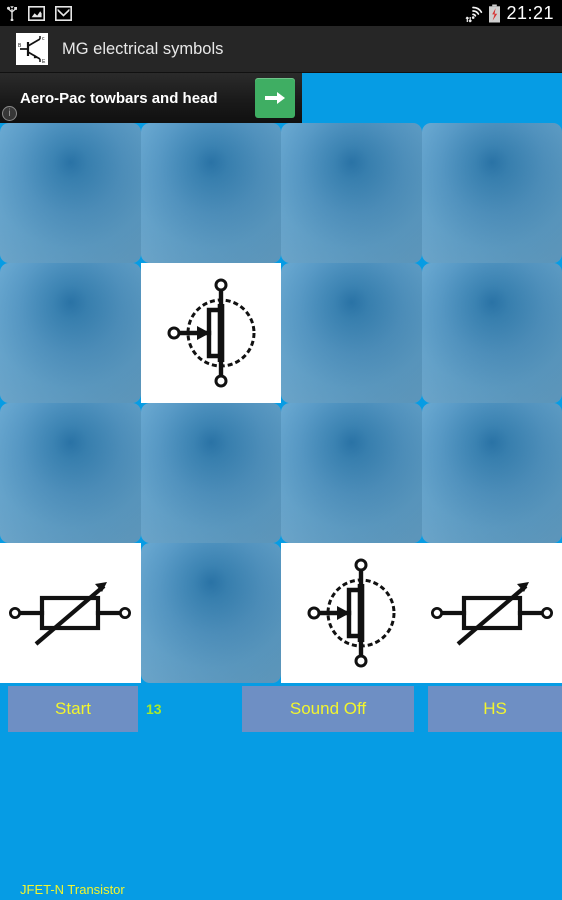  I want to click on screenshot-icon, so click(36, 13).